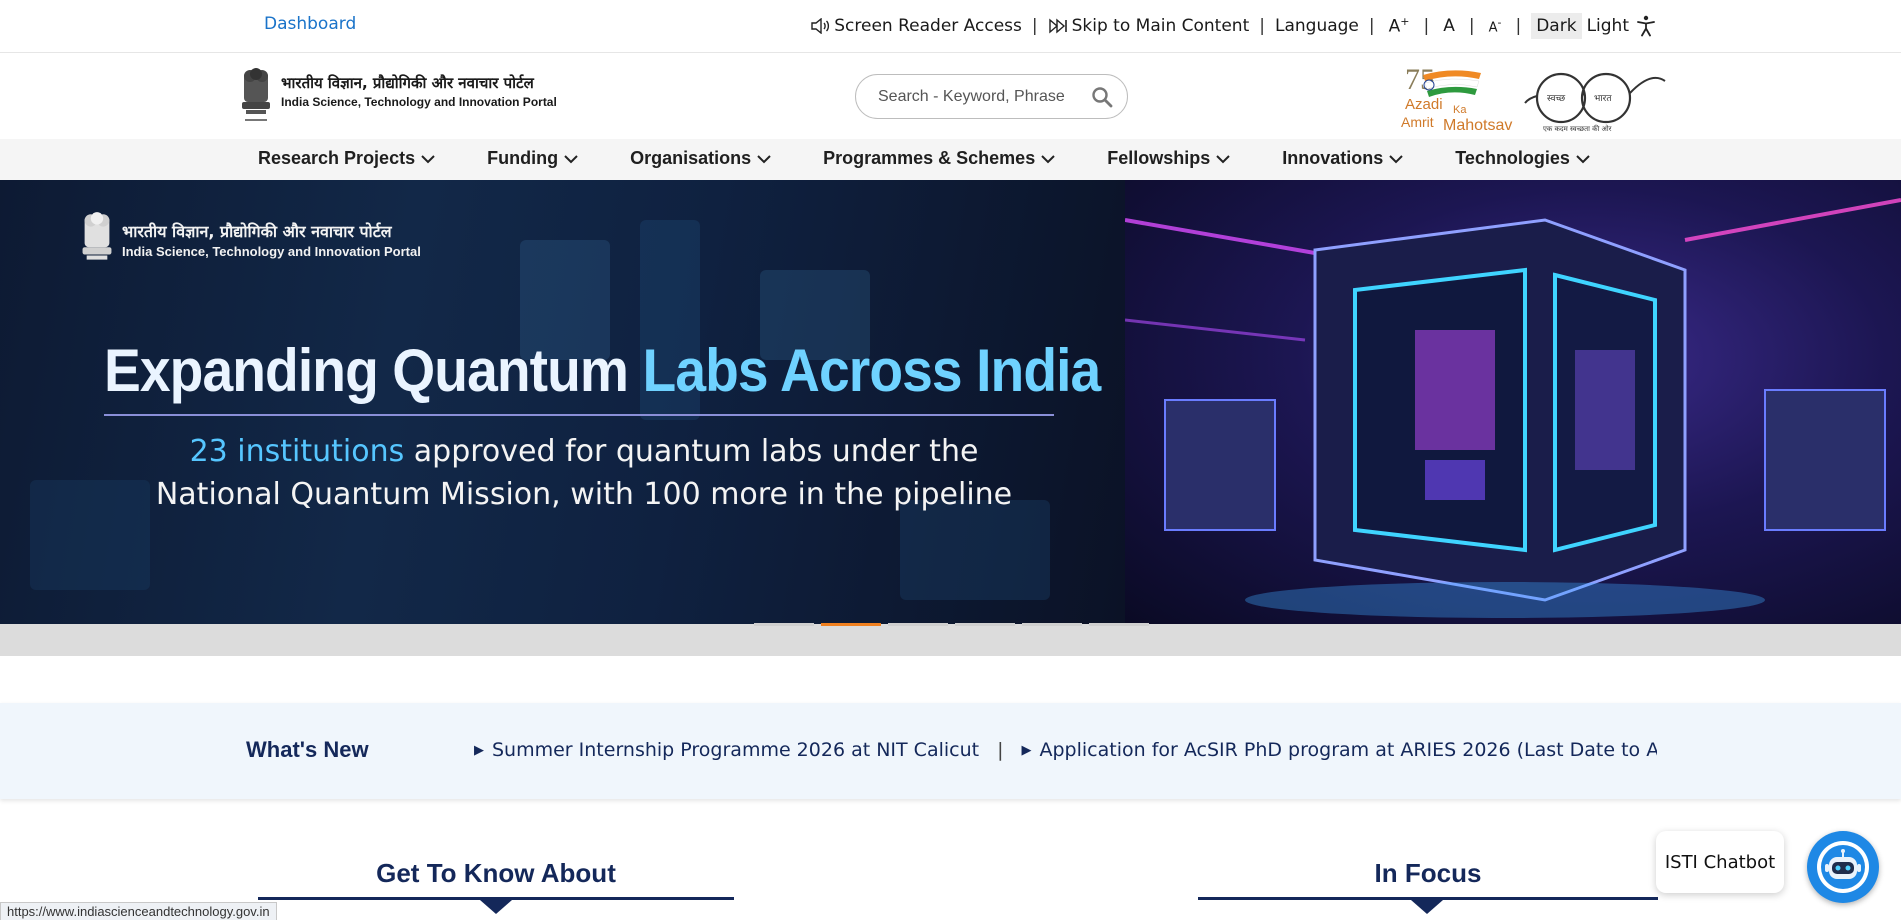 The height and width of the screenshot is (920, 1901). What do you see at coordinates (1160, 26) in the screenshot?
I see `skip-main-label: Skip to Main Content` at bounding box center [1160, 26].